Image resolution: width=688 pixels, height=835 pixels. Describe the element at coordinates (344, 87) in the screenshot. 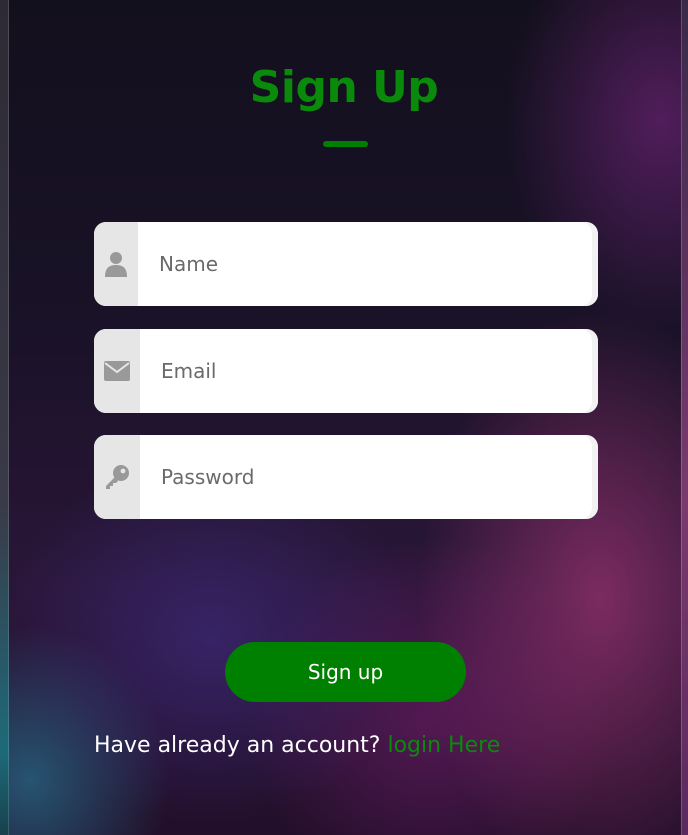

I see `page-title: Sign Up` at that location.